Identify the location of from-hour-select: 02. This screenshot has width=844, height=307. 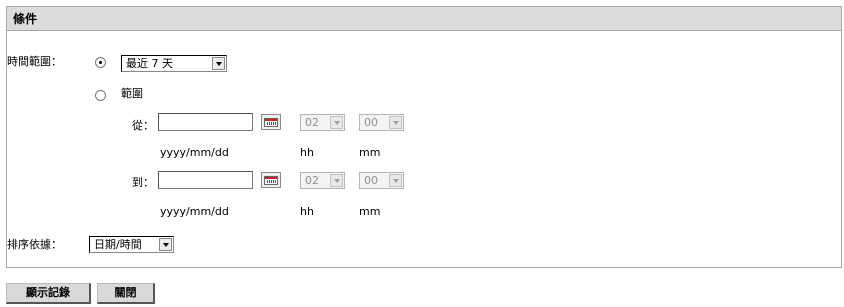
(322, 122).